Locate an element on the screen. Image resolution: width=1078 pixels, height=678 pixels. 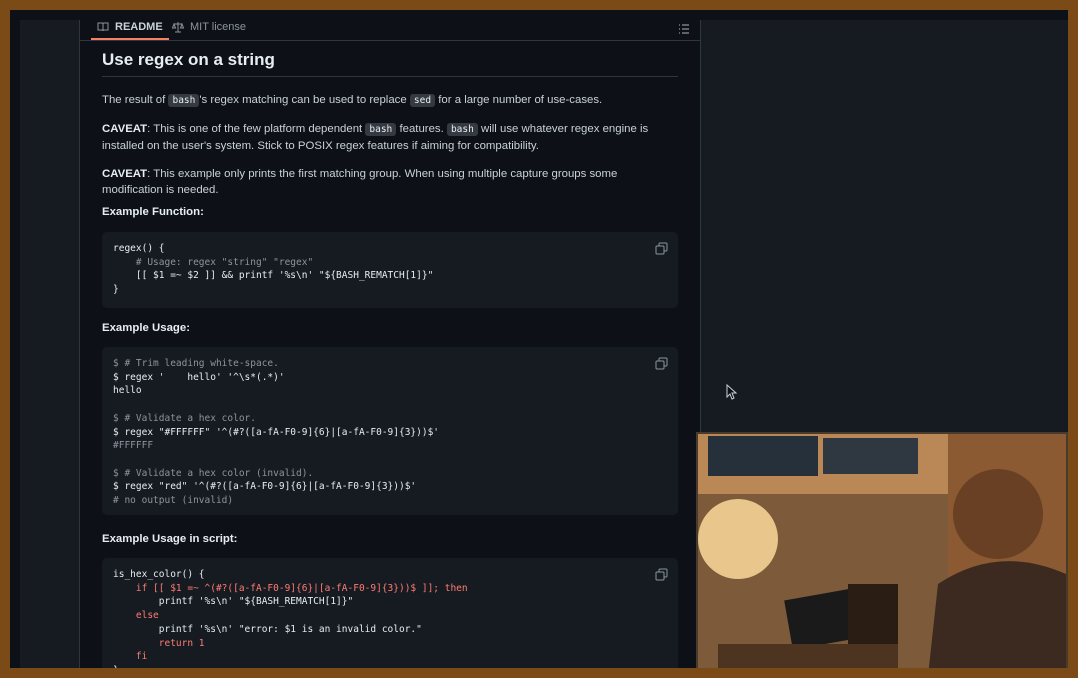
tab-license-label: MIT license is located at coordinates (218, 27).